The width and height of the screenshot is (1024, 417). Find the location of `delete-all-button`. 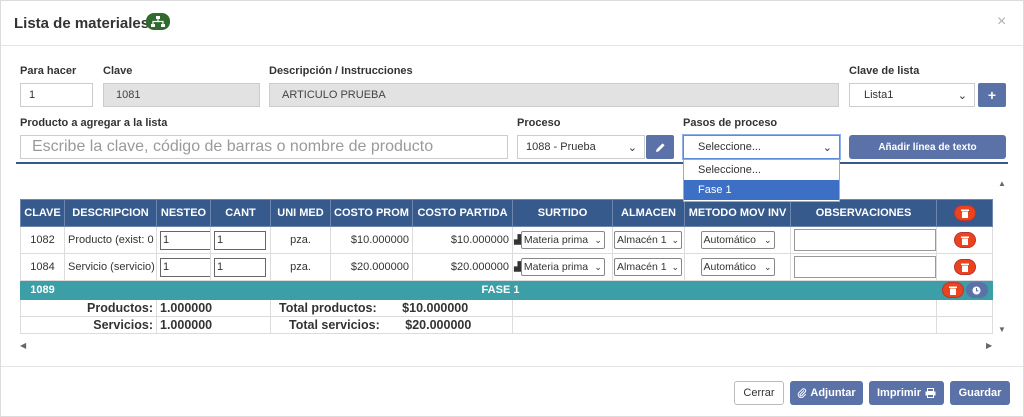

delete-all-button is located at coordinates (964, 213).